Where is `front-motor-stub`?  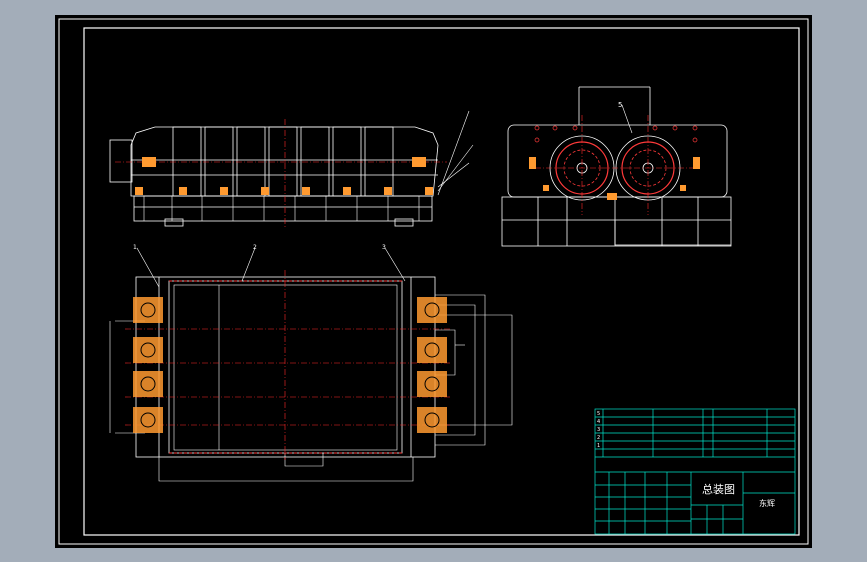
front-motor-stub is located at coordinates (121, 161).